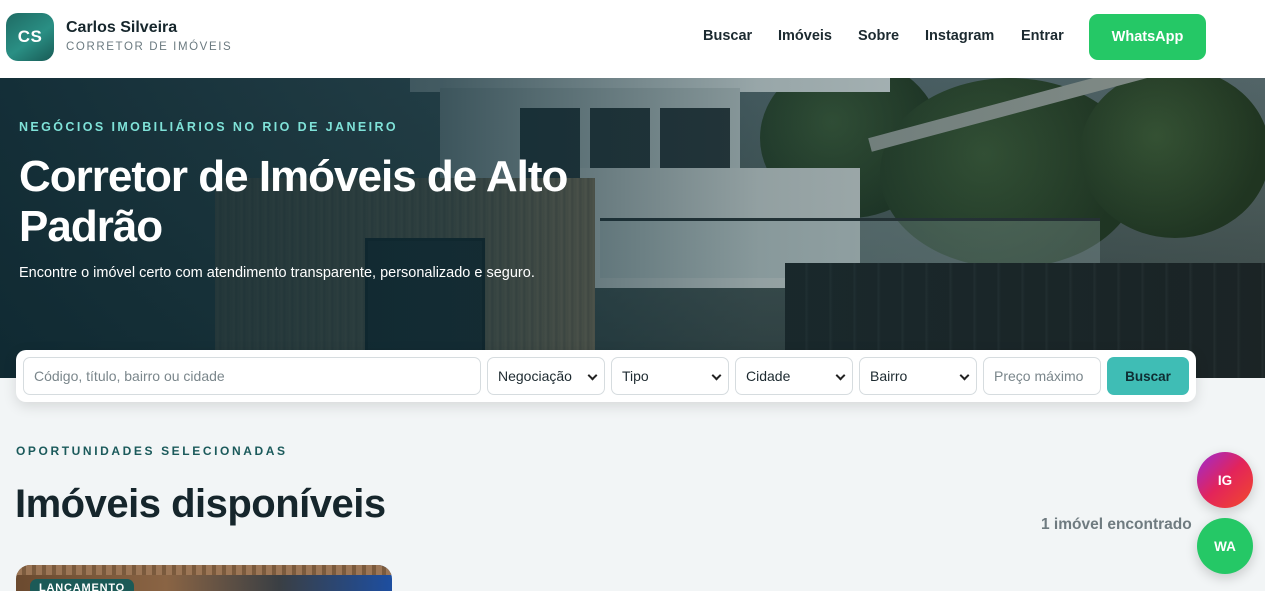 The width and height of the screenshot is (1265, 591). What do you see at coordinates (794, 376) in the screenshot?
I see `cidade-select: Cidade` at bounding box center [794, 376].